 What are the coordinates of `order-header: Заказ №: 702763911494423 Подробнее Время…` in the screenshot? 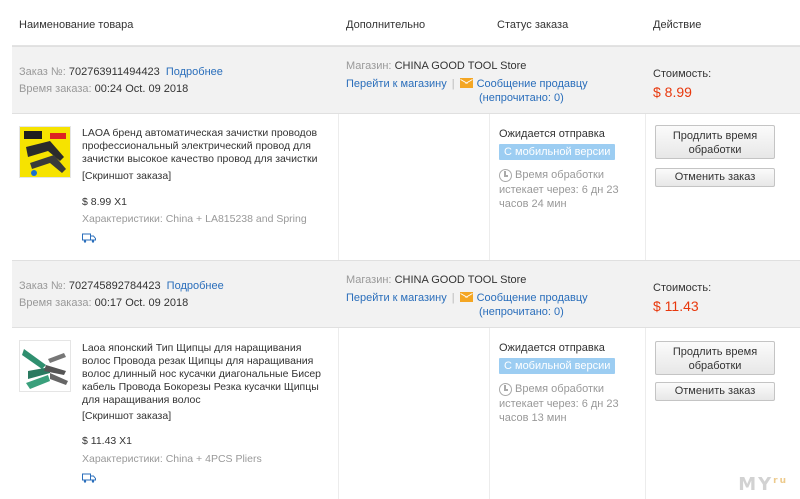 It's located at (406, 80).